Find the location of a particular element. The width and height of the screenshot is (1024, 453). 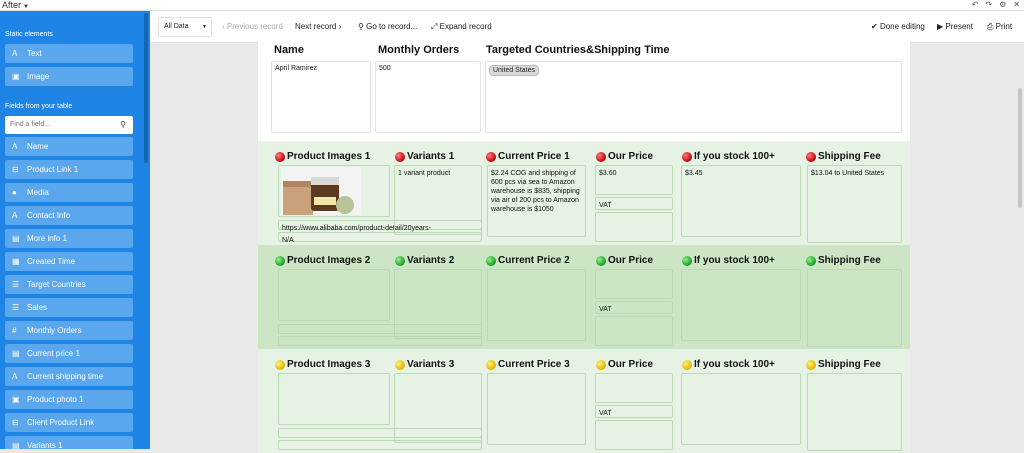

expand-record-button: ⤢ Expand record is located at coordinates (461, 27).